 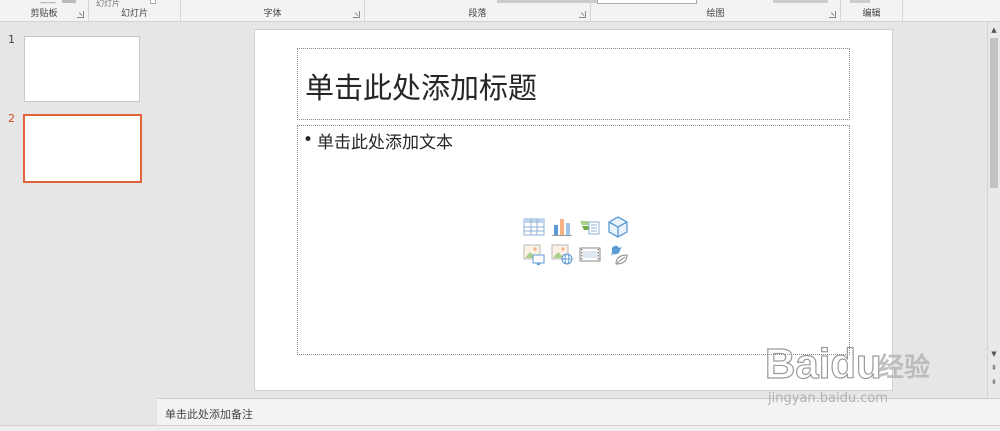 What do you see at coordinates (477, 14) in the screenshot?
I see `ribbon-group-label: 段落` at bounding box center [477, 14].